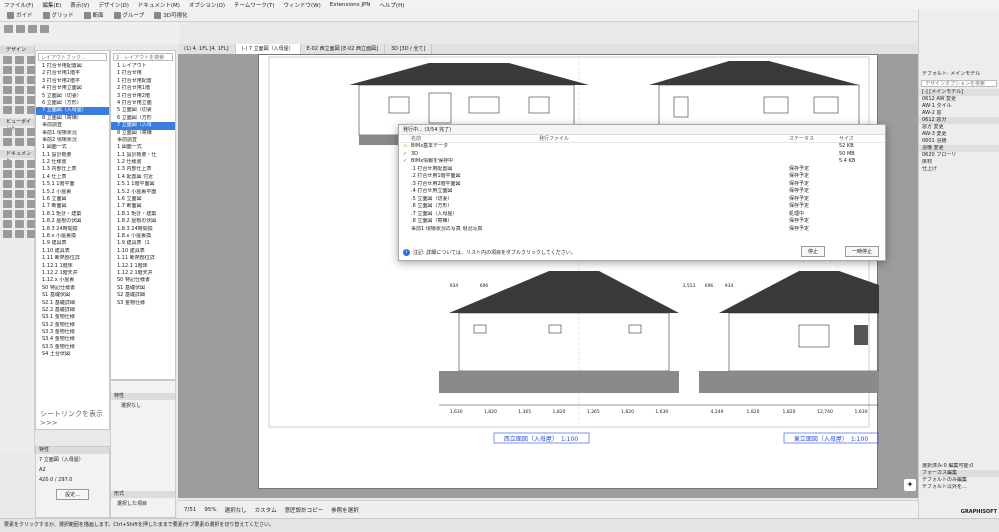 This screenshot has width=999, height=532. I want to click on toolbar-button: 断面, so click(94, 15).